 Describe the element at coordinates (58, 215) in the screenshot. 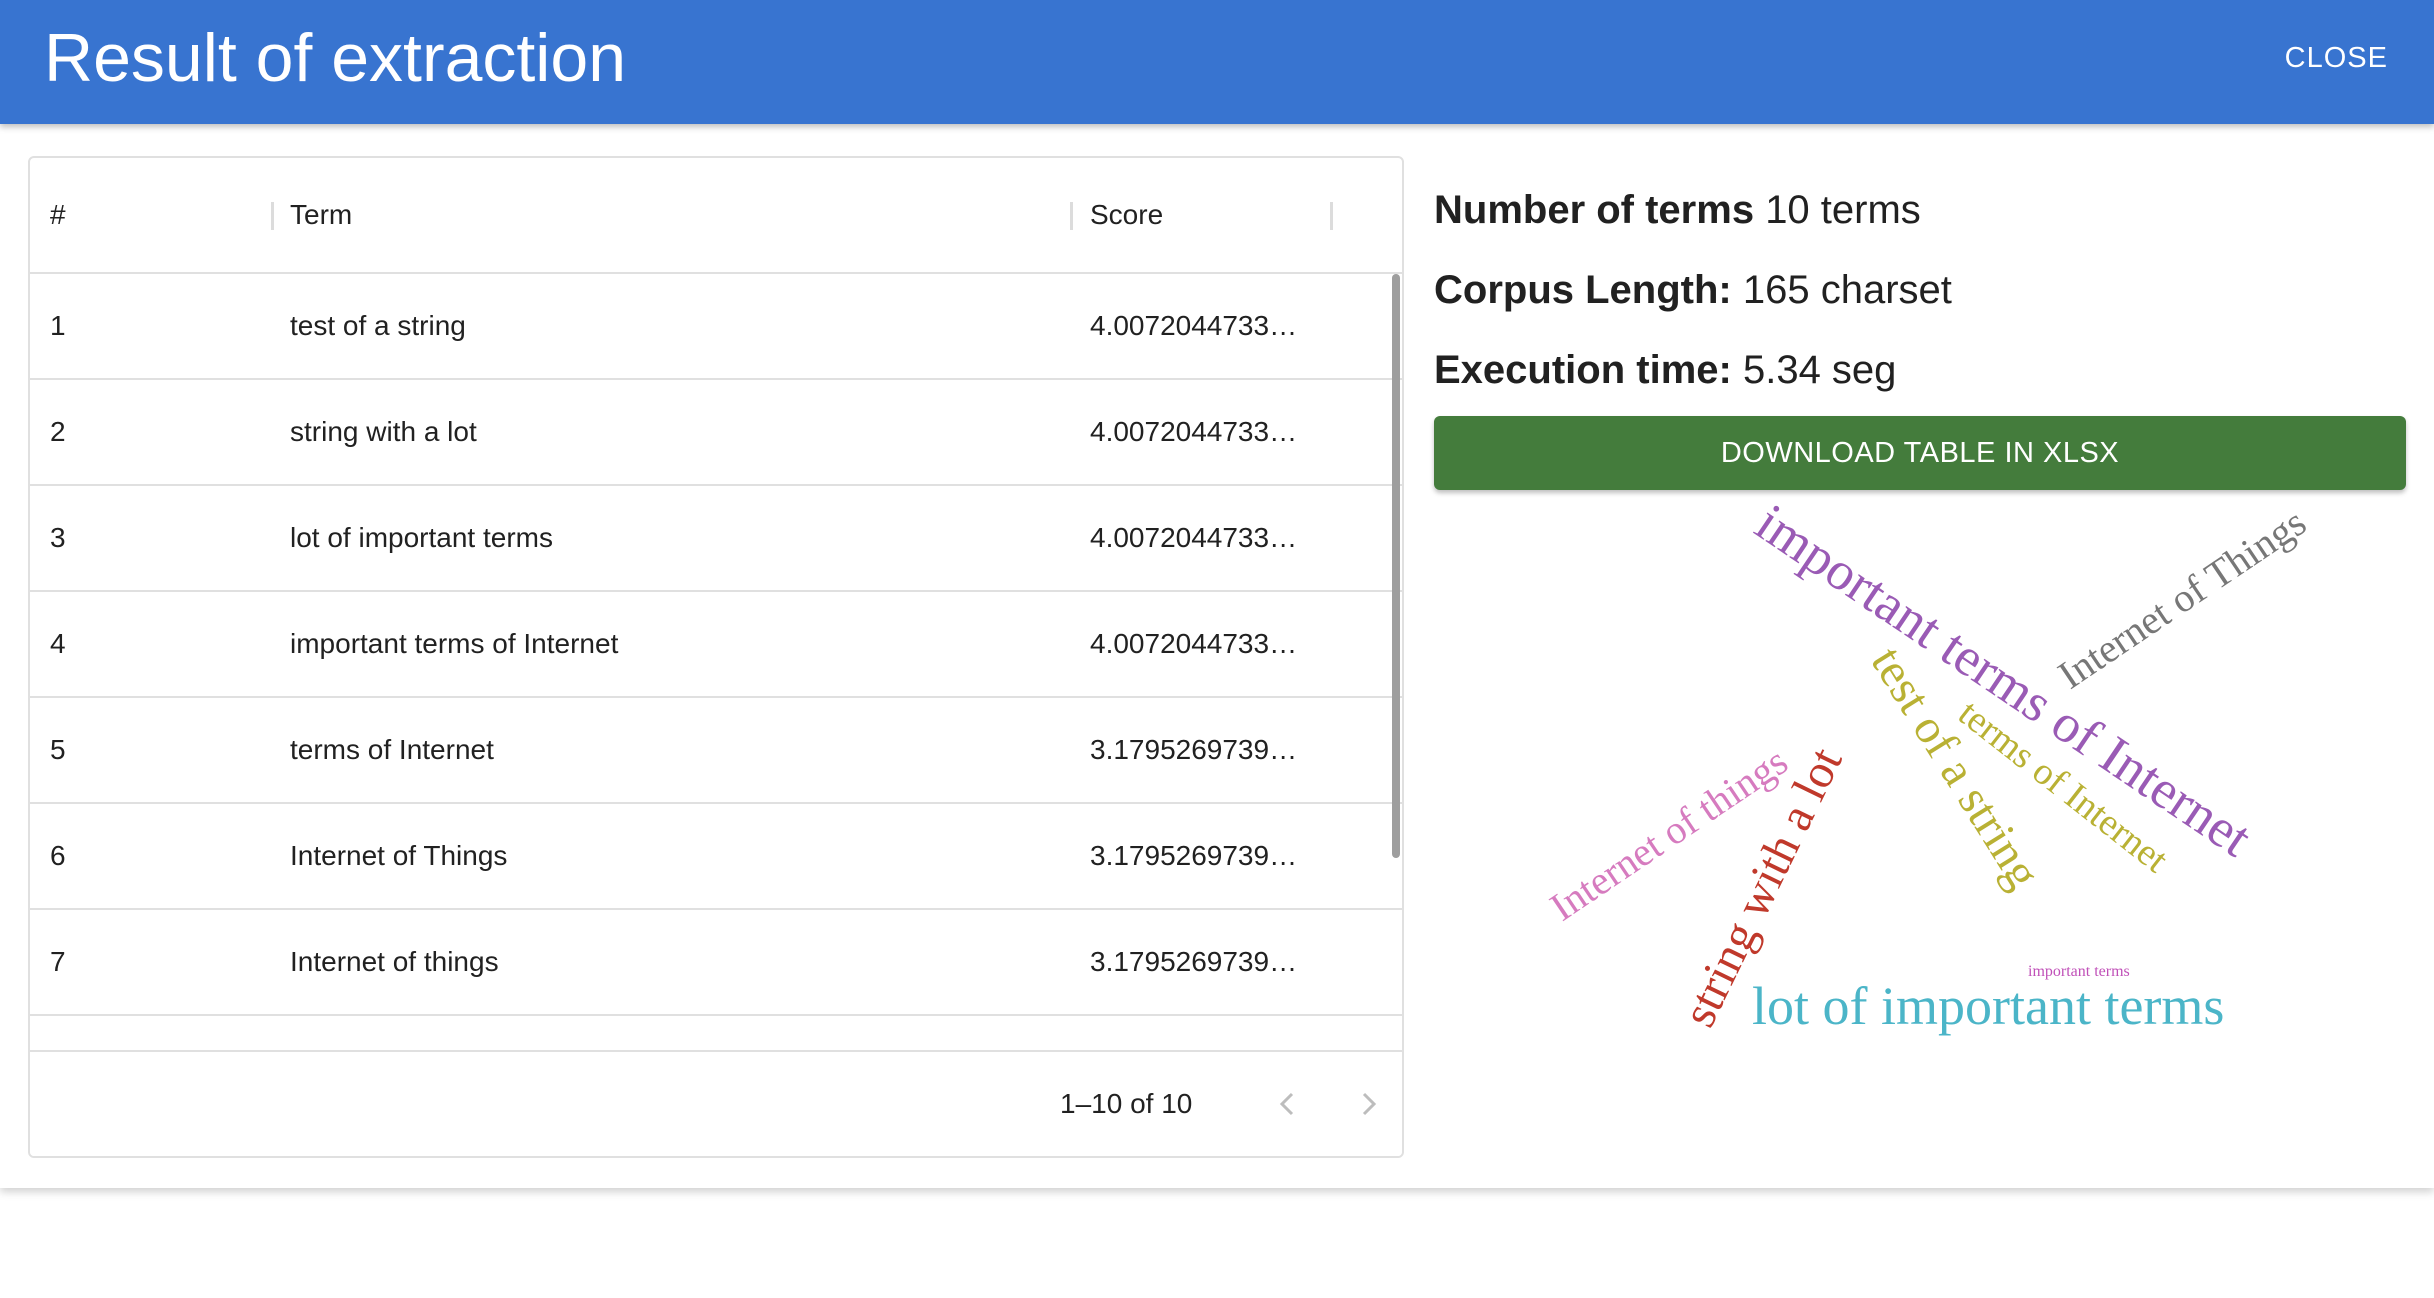

I see `column-header-number: #` at that location.